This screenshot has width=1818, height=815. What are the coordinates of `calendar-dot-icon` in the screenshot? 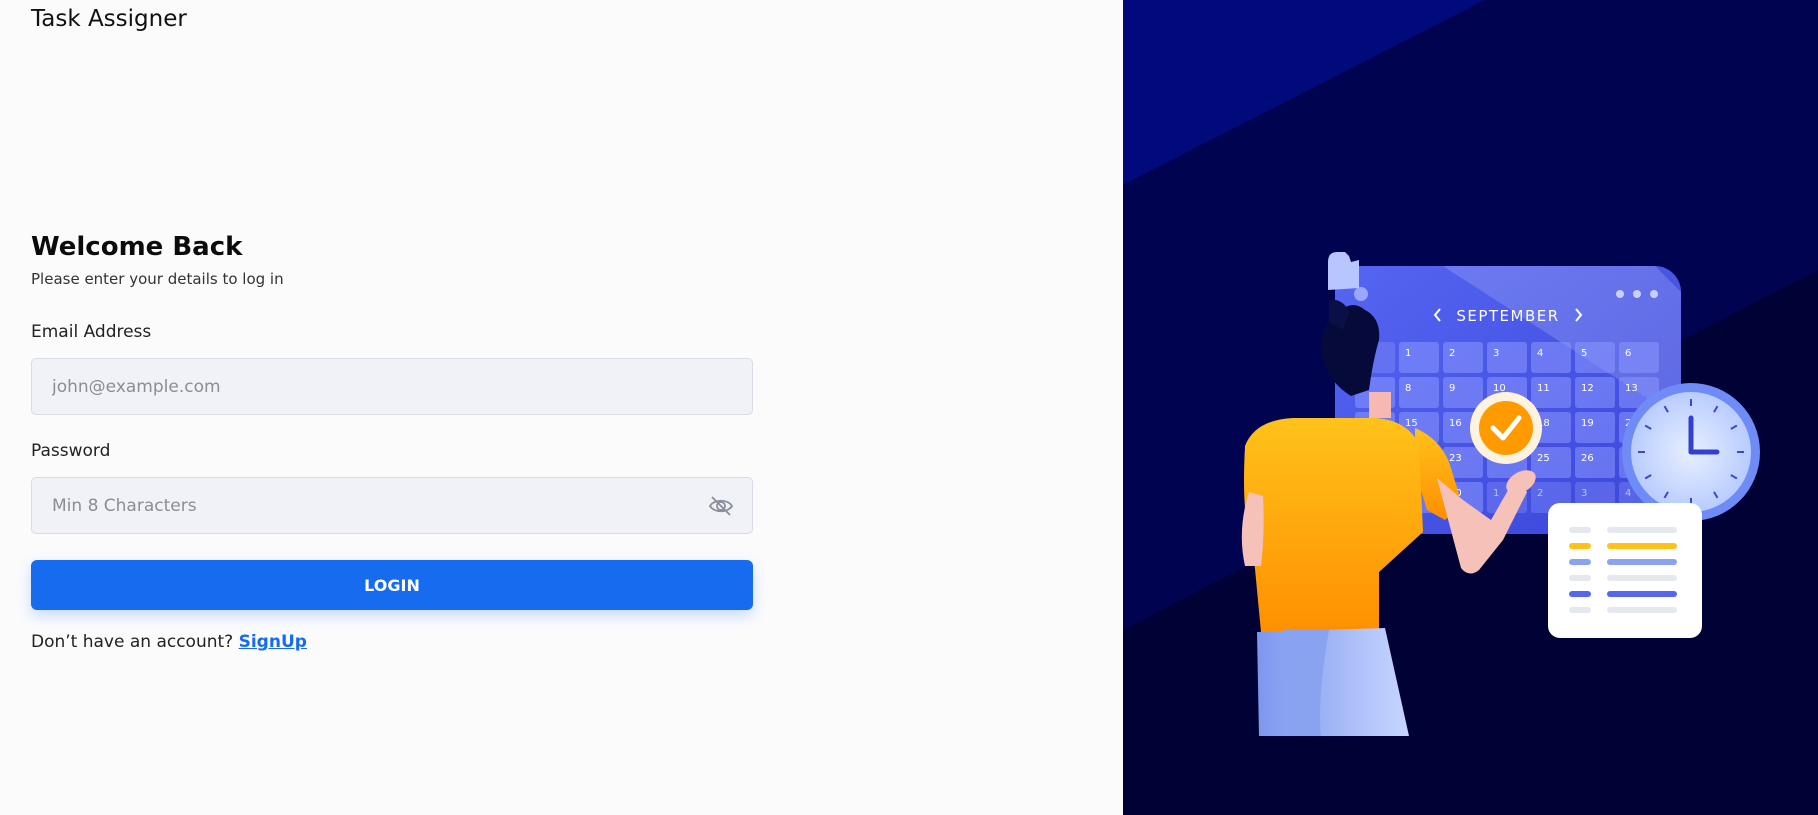 It's located at (1361, 294).